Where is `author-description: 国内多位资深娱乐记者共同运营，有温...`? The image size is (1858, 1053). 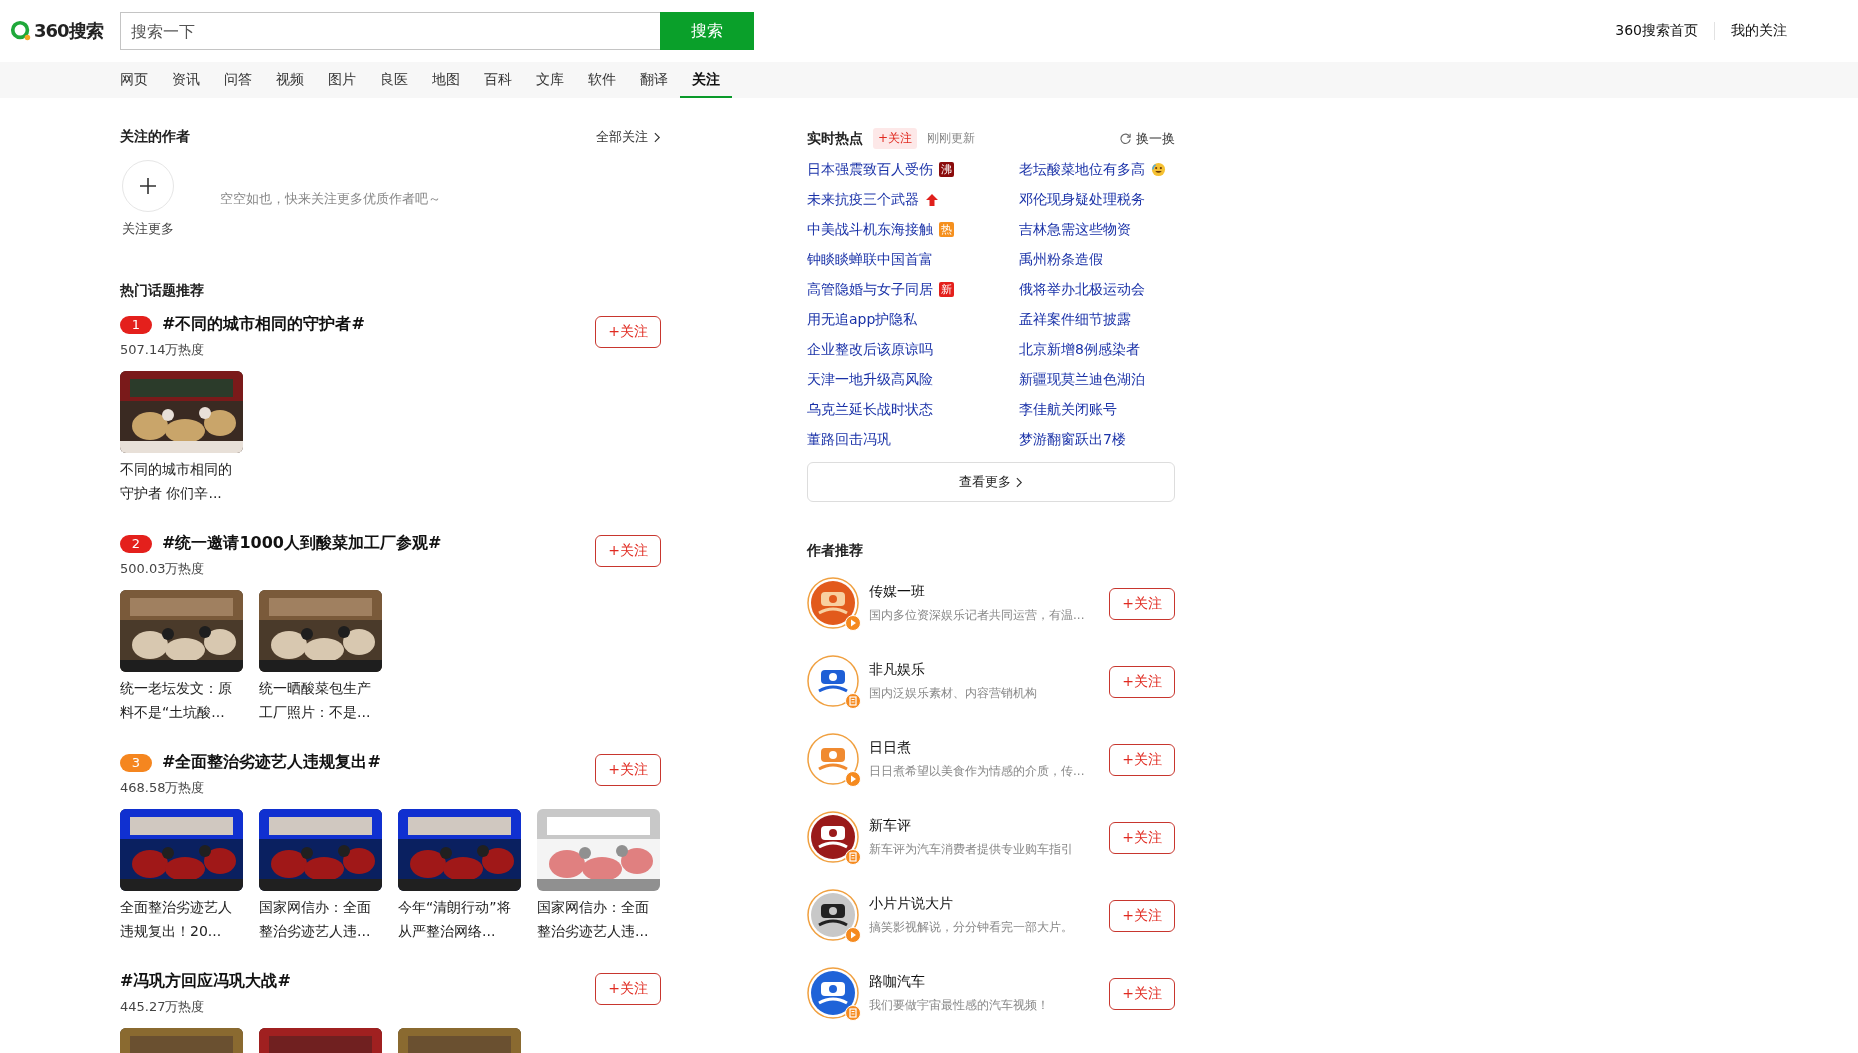 author-description: 国内多位资深娱乐记者共同运营，有温... is located at coordinates (977, 615).